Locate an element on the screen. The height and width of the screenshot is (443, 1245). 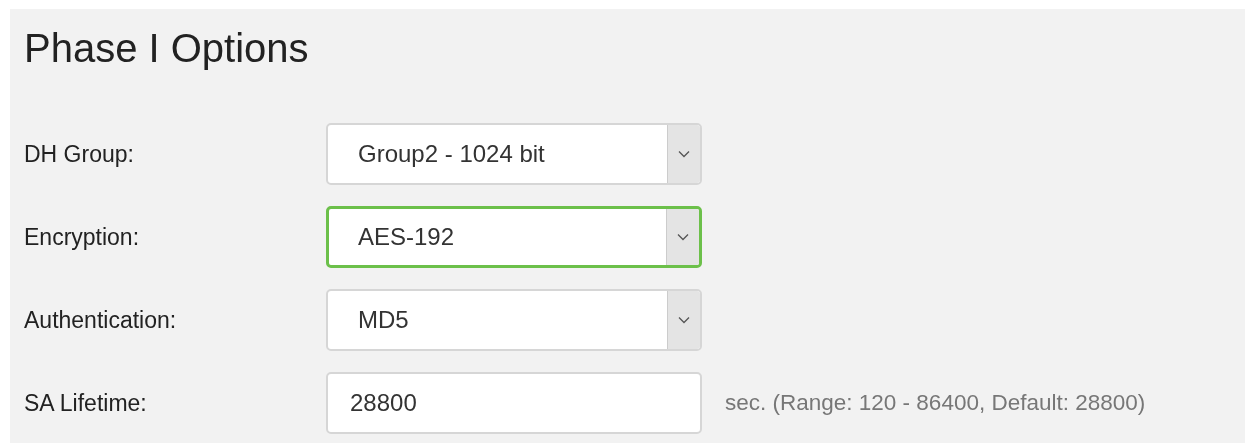
dropdown-field: MD5 is located at coordinates (514, 320).